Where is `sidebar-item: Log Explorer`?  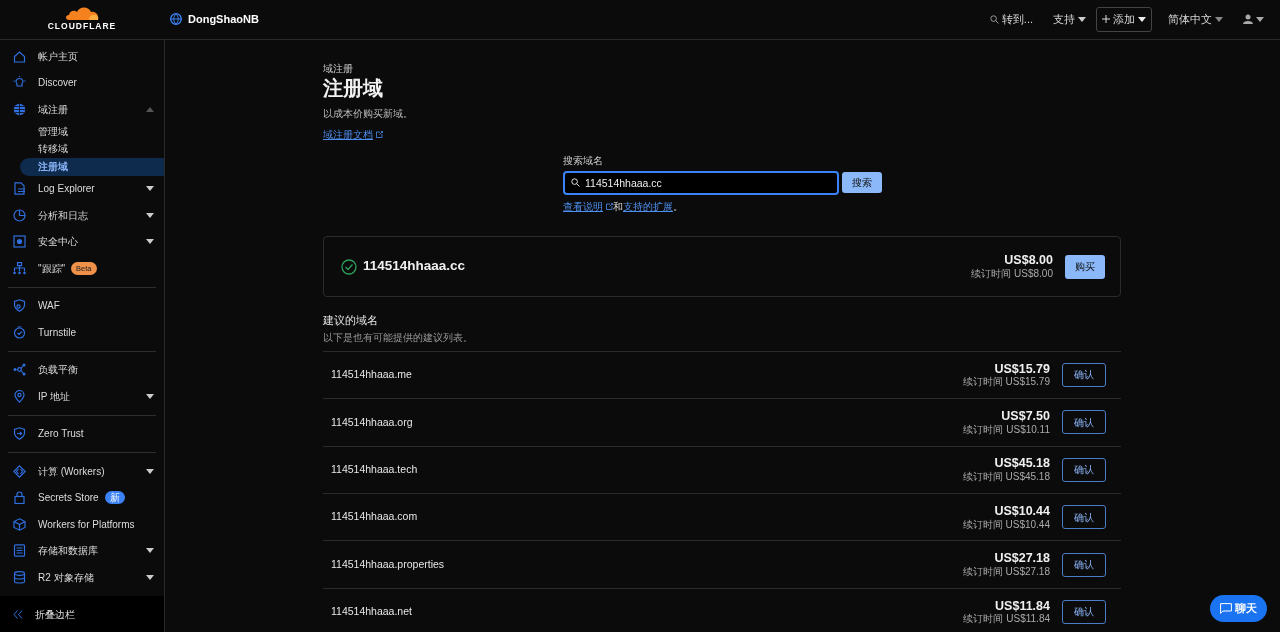
sidebar-item: Log Explorer is located at coordinates (82, 189).